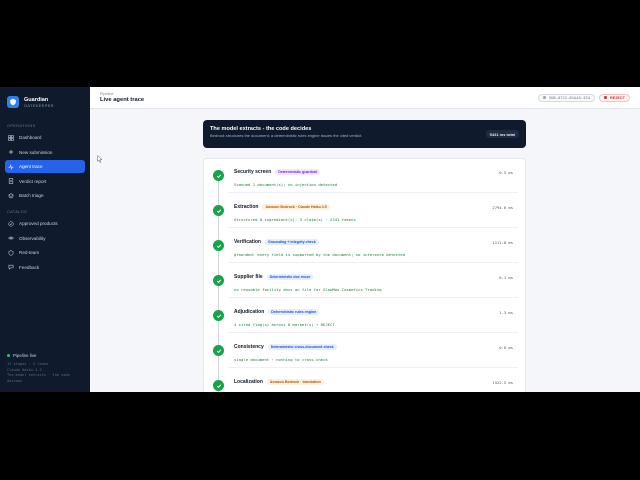 Image resolution: width=640 pixels, height=480 pixels. What do you see at coordinates (502, 207) in the screenshot?
I see `step-duration: 2794.6 ms` at bounding box center [502, 207].